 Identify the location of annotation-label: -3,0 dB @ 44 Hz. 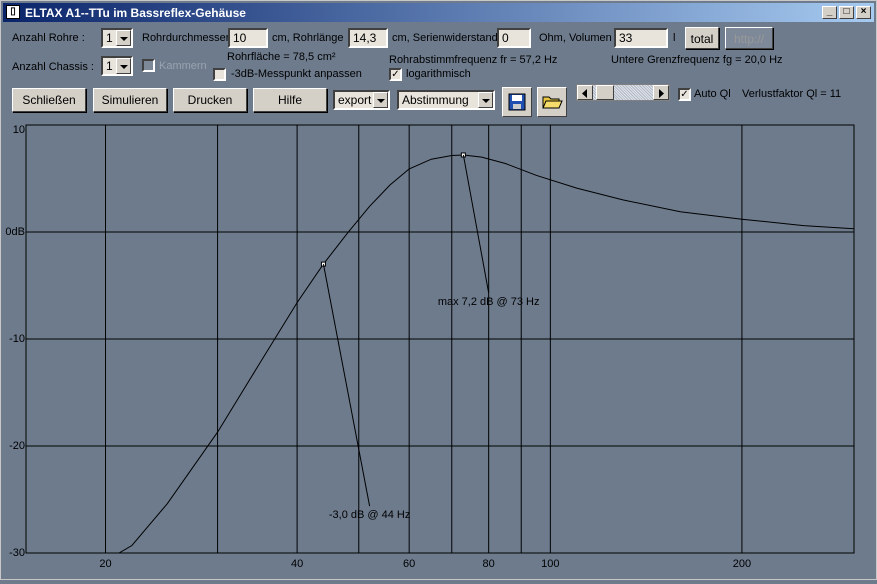
(369, 515).